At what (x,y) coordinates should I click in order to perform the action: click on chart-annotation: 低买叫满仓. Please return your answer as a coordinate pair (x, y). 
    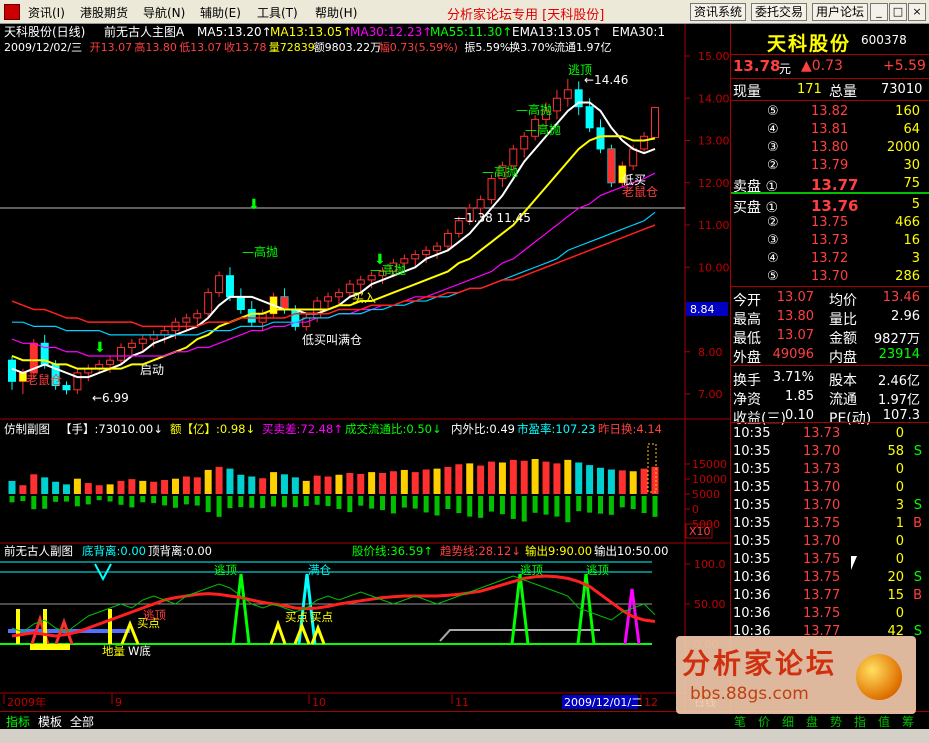
    Looking at the image, I should click on (332, 340).